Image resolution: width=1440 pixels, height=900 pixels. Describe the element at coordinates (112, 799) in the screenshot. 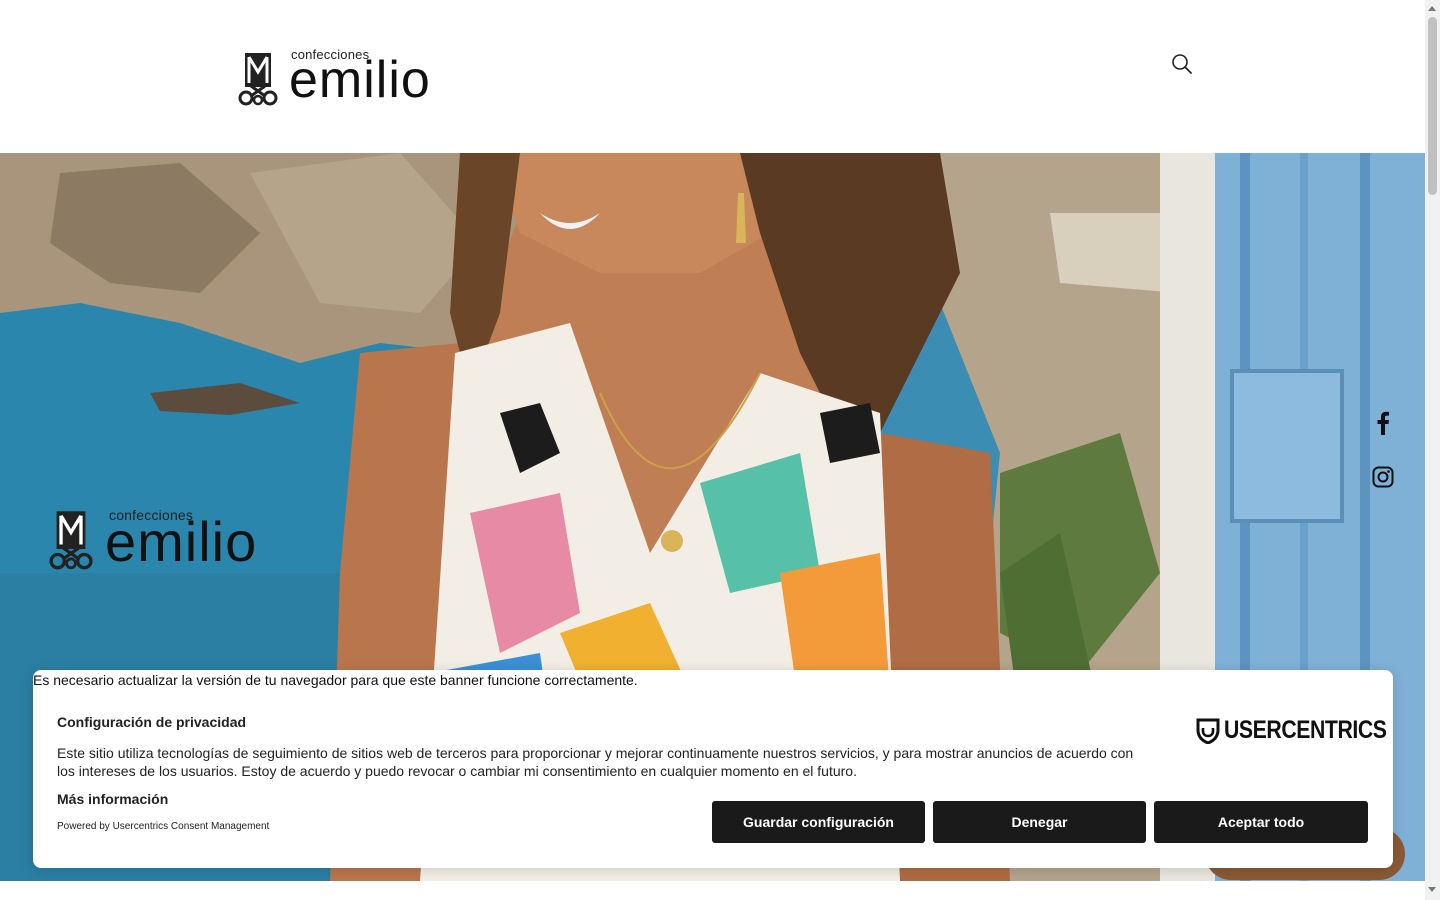

I see `more-info-link: Más información` at that location.